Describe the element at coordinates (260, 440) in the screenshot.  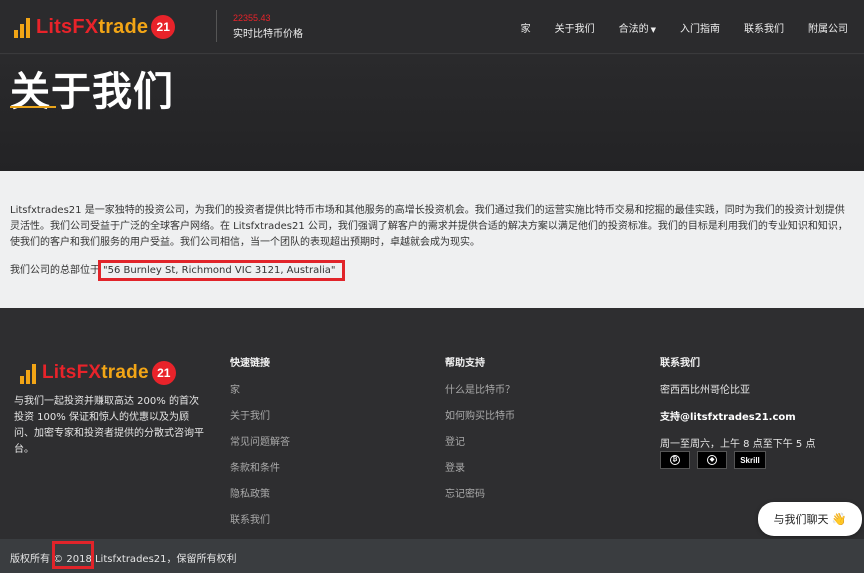
I see `footer-link-faq: 常见问题解答` at that location.